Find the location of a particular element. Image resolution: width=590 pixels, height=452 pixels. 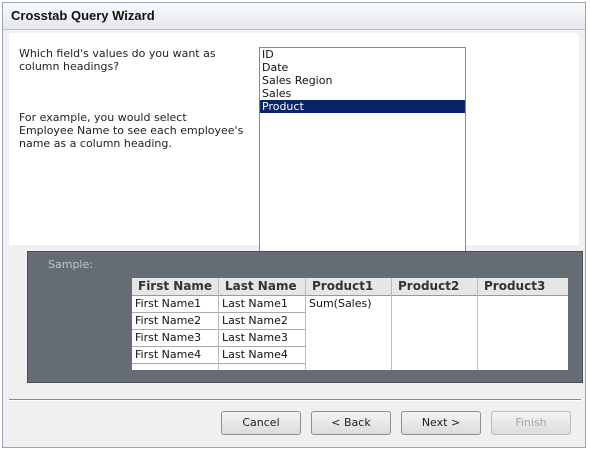

back-button: < Back is located at coordinates (351, 423).